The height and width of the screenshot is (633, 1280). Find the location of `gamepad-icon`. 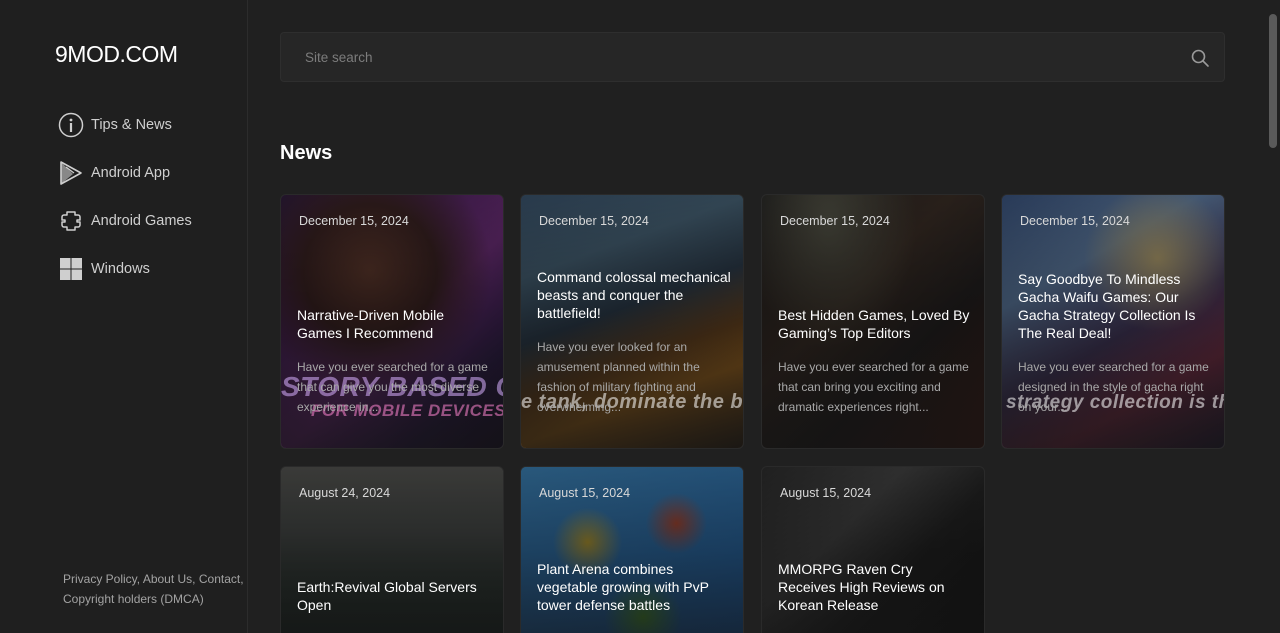

gamepad-icon is located at coordinates (71, 221).